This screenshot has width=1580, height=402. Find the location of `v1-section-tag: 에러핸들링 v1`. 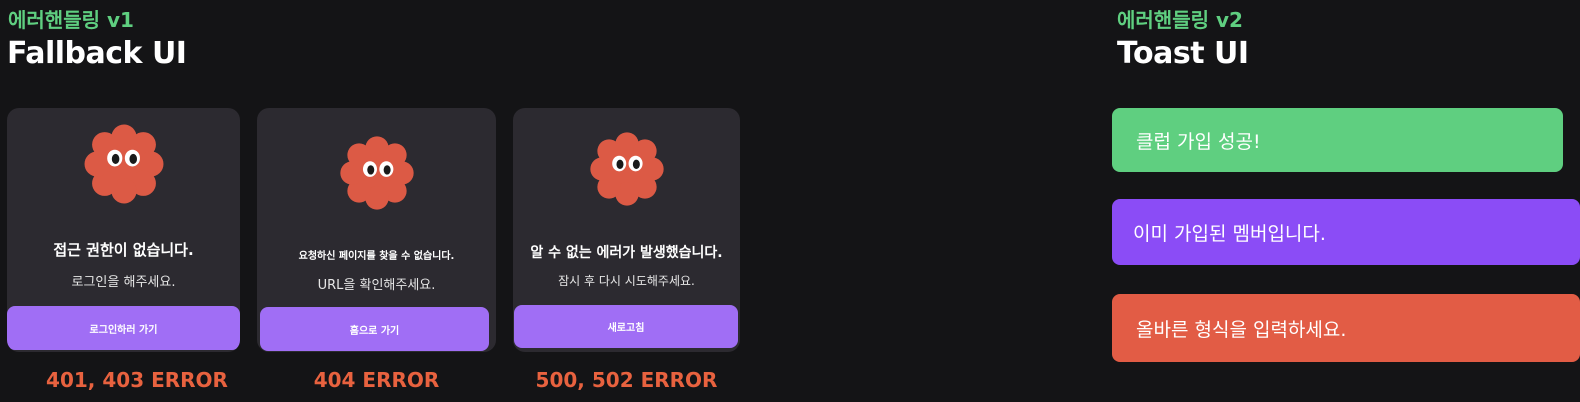

v1-section-tag: 에러핸들링 v1 is located at coordinates (71, 20).